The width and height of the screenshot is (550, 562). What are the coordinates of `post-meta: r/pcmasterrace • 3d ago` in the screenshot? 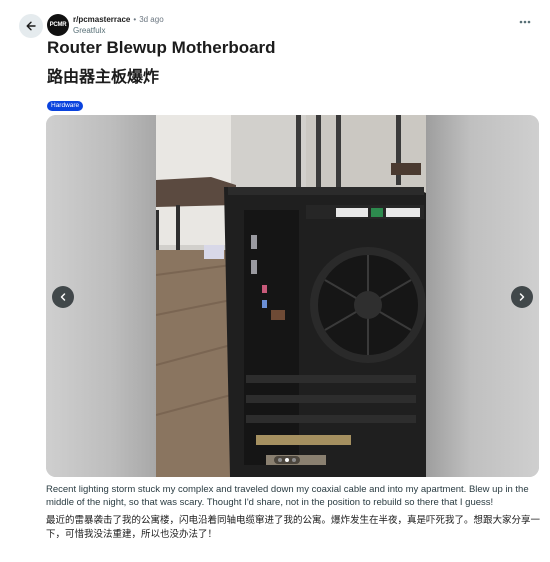 It's located at (118, 19).